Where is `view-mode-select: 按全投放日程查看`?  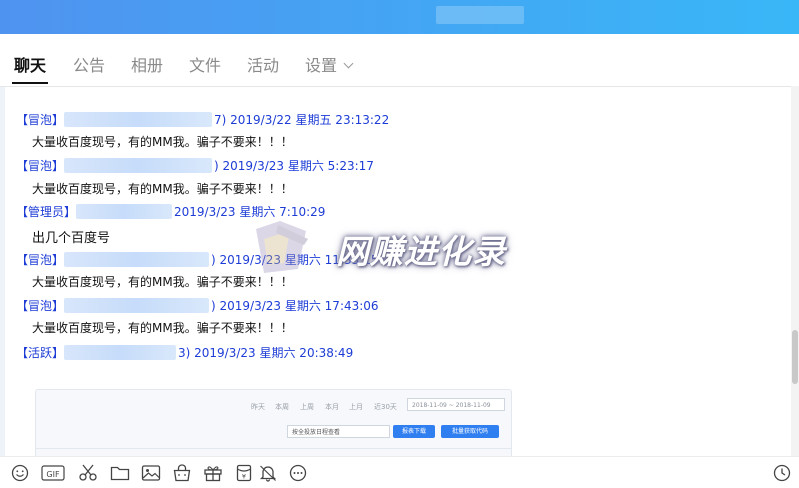 view-mode-select: 按全投放日程查看 is located at coordinates (338, 431).